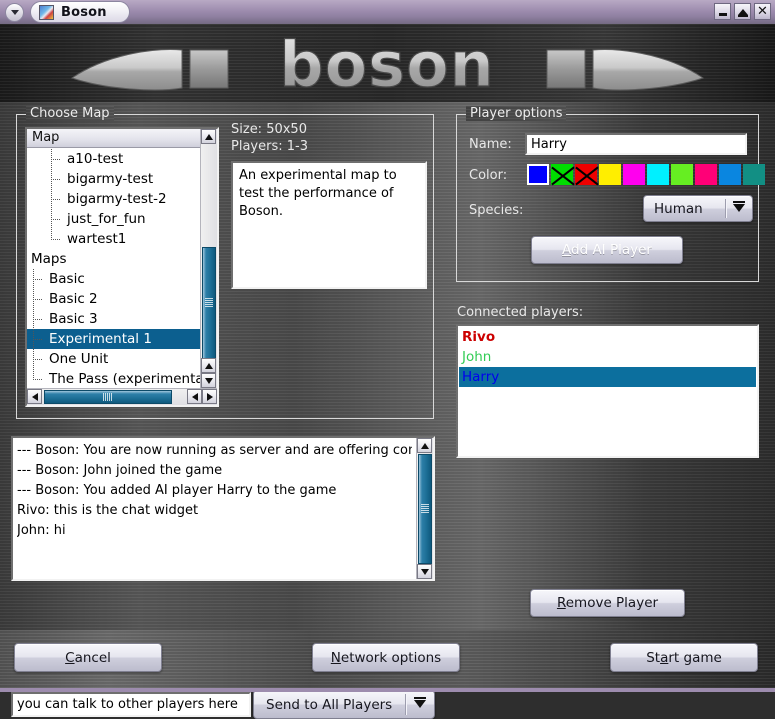 The image size is (775, 719). I want to click on map-tree-item: bigarmy-test, so click(113, 179).